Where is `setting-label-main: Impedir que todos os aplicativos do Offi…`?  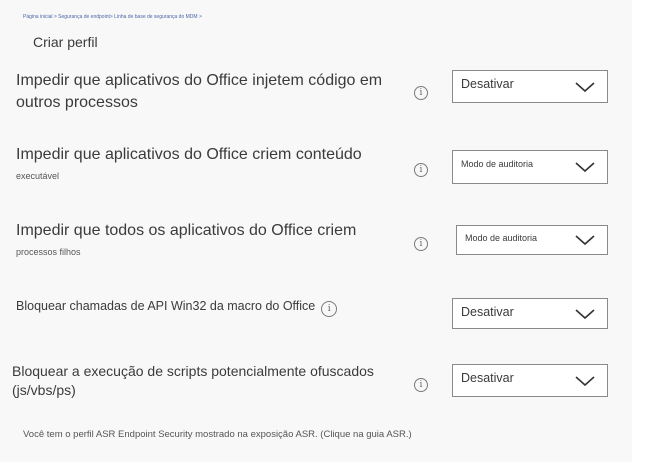 setting-label-main: Impedir que todos os aplicativos do Offi… is located at coordinates (186, 230).